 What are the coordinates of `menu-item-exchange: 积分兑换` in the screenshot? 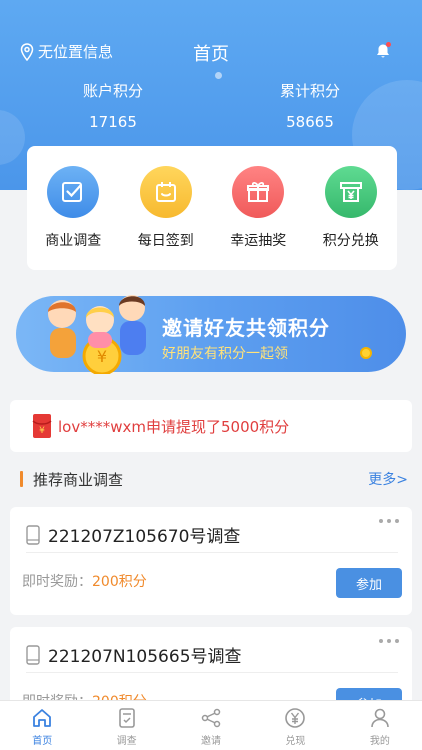 It's located at (351, 218).